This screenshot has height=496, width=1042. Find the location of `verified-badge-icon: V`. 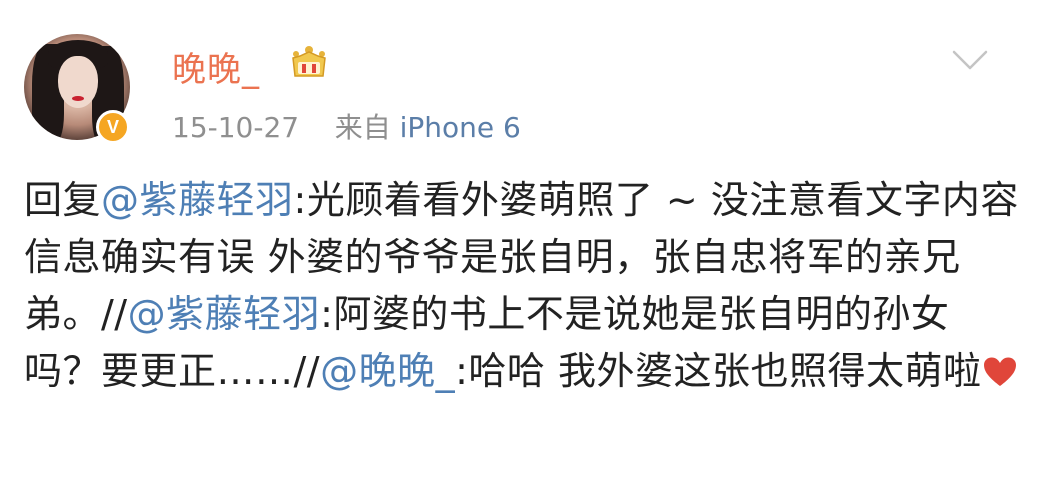

verified-badge-icon: V is located at coordinates (113, 127).